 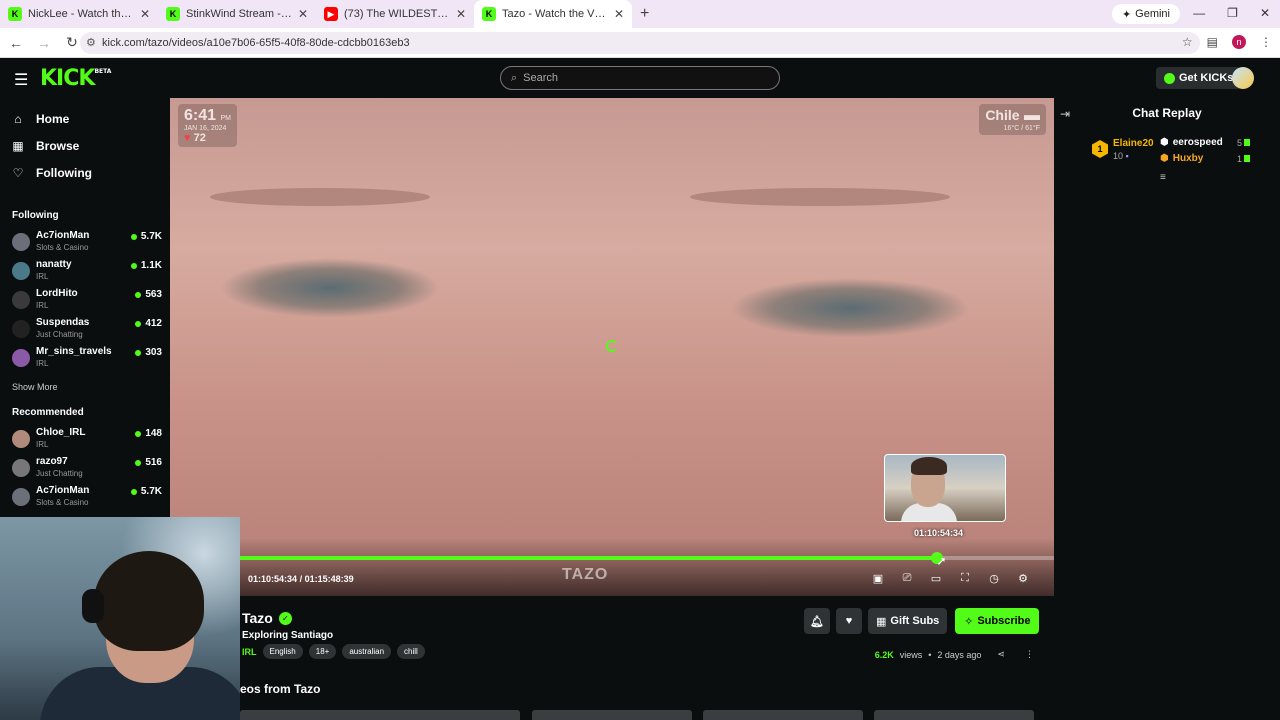 I want to click on top-gifter-count: 10 ▪, so click(x=1121, y=156).